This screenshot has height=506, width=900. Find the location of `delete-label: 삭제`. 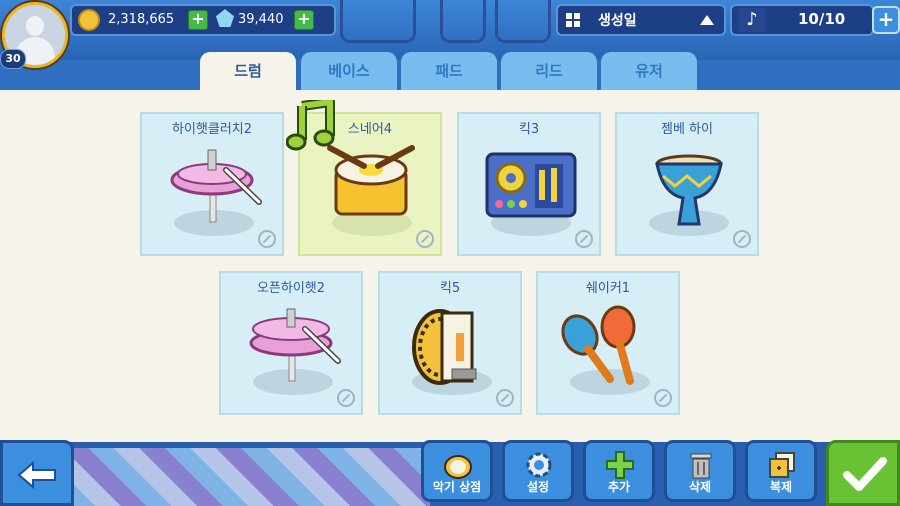

delete-label: 삭제 is located at coordinates (700, 487).